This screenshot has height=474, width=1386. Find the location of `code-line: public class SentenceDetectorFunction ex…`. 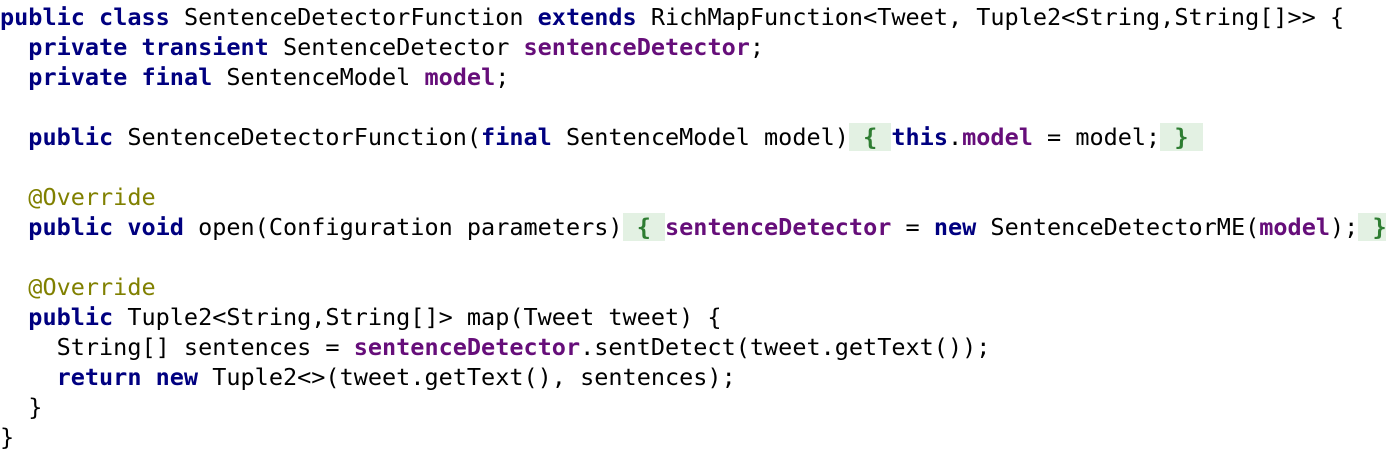

code-line: public class SentenceDetectorFunction ex… is located at coordinates (672, 17).